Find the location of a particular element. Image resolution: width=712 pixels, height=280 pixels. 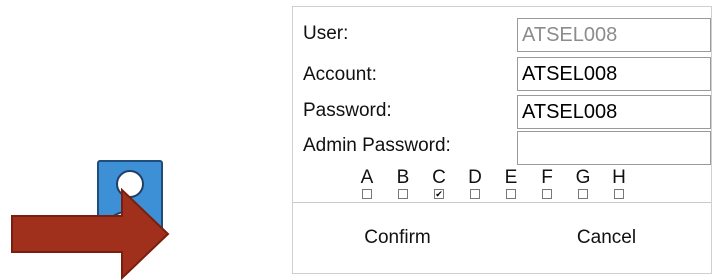

checkbox-d: D is located at coordinates (475, 183).